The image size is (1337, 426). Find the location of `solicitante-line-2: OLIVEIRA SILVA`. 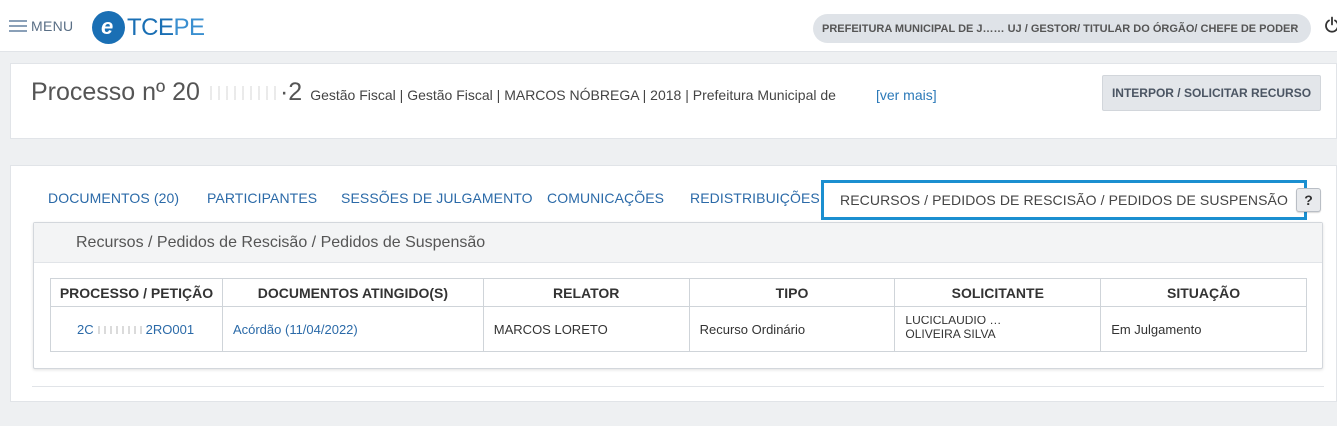

solicitante-line-2: OLIVEIRA SILVA is located at coordinates (950, 333).